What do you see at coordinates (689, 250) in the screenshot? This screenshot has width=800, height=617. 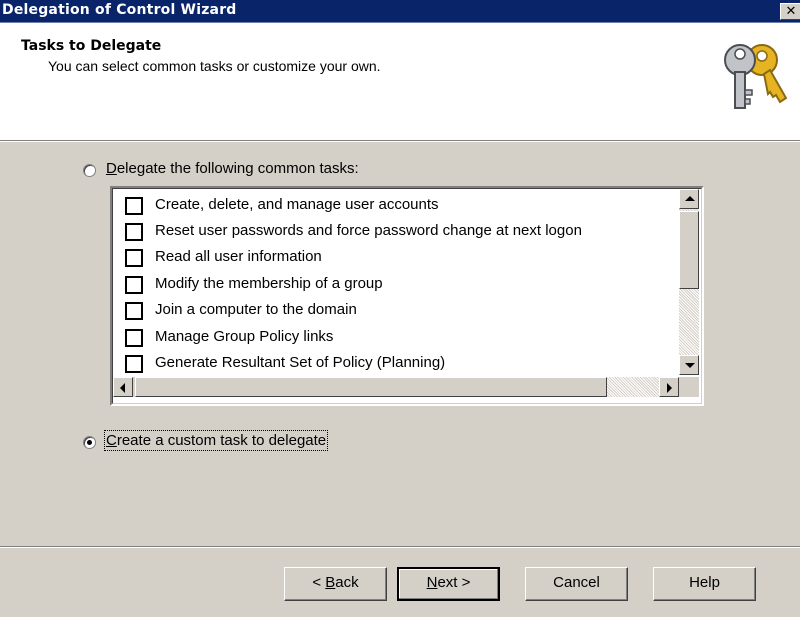 I see `vertical-scroll-thumb` at bounding box center [689, 250].